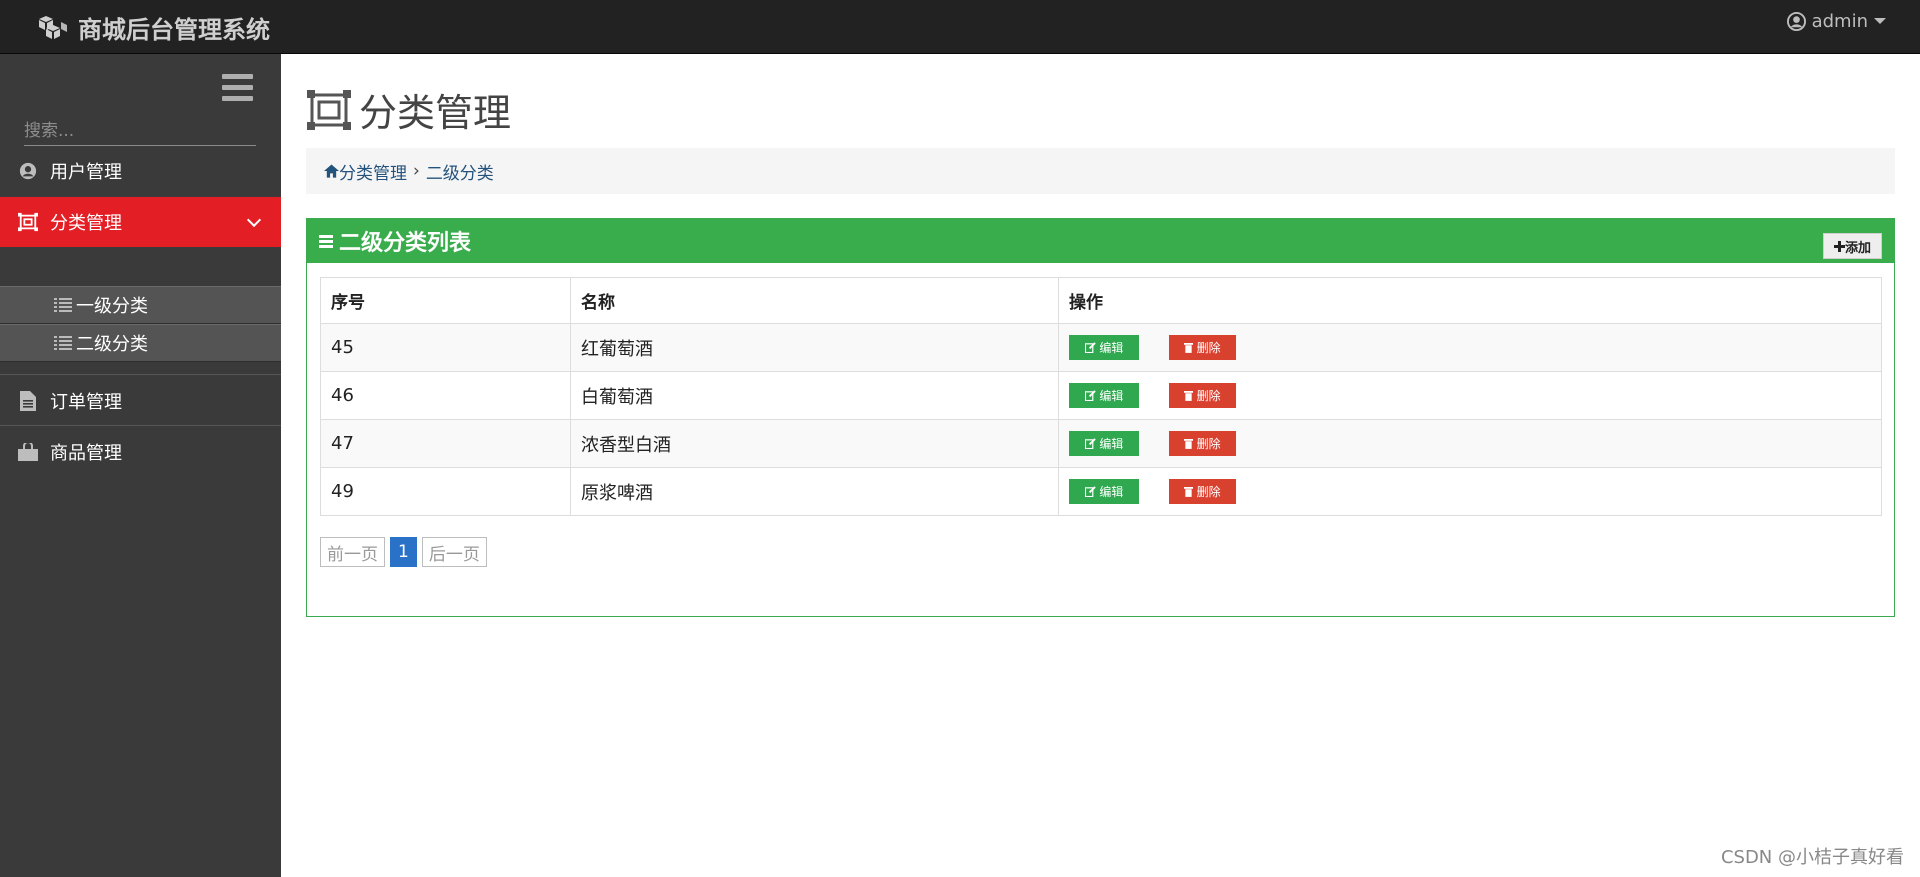 The image size is (1920, 877). Describe the element at coordinates (454, 552) in the screenshot. I see `next-page-button: 后一页` at that location.